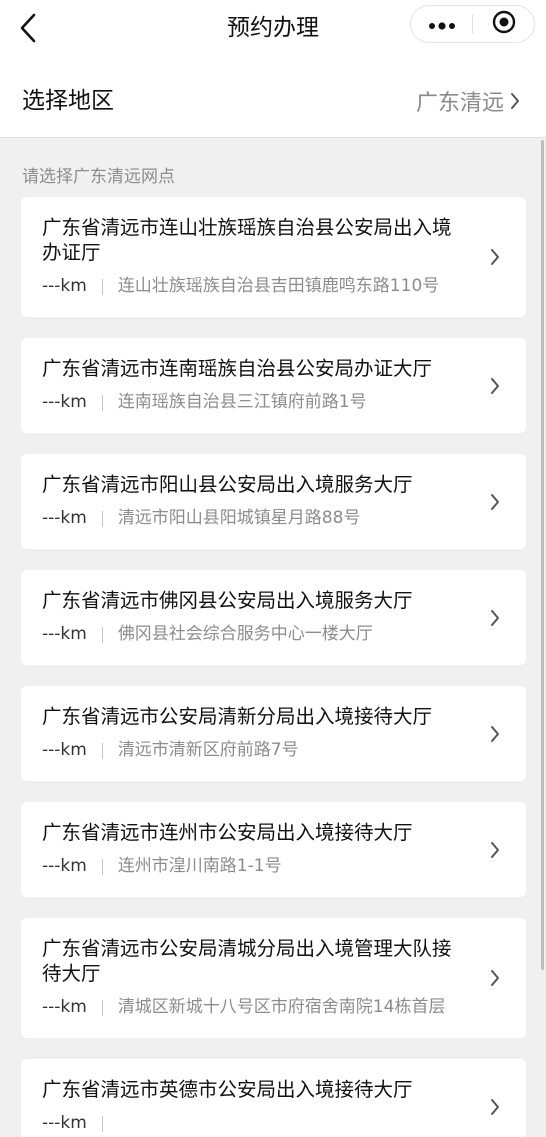 Image resolution: width=546 pixels, height=1137 pixels. What do you see at coordinates (208, 750) in the screenshot?
I see `office-address: 清远市清新区府前路7号` at bounding box center [208, 750].